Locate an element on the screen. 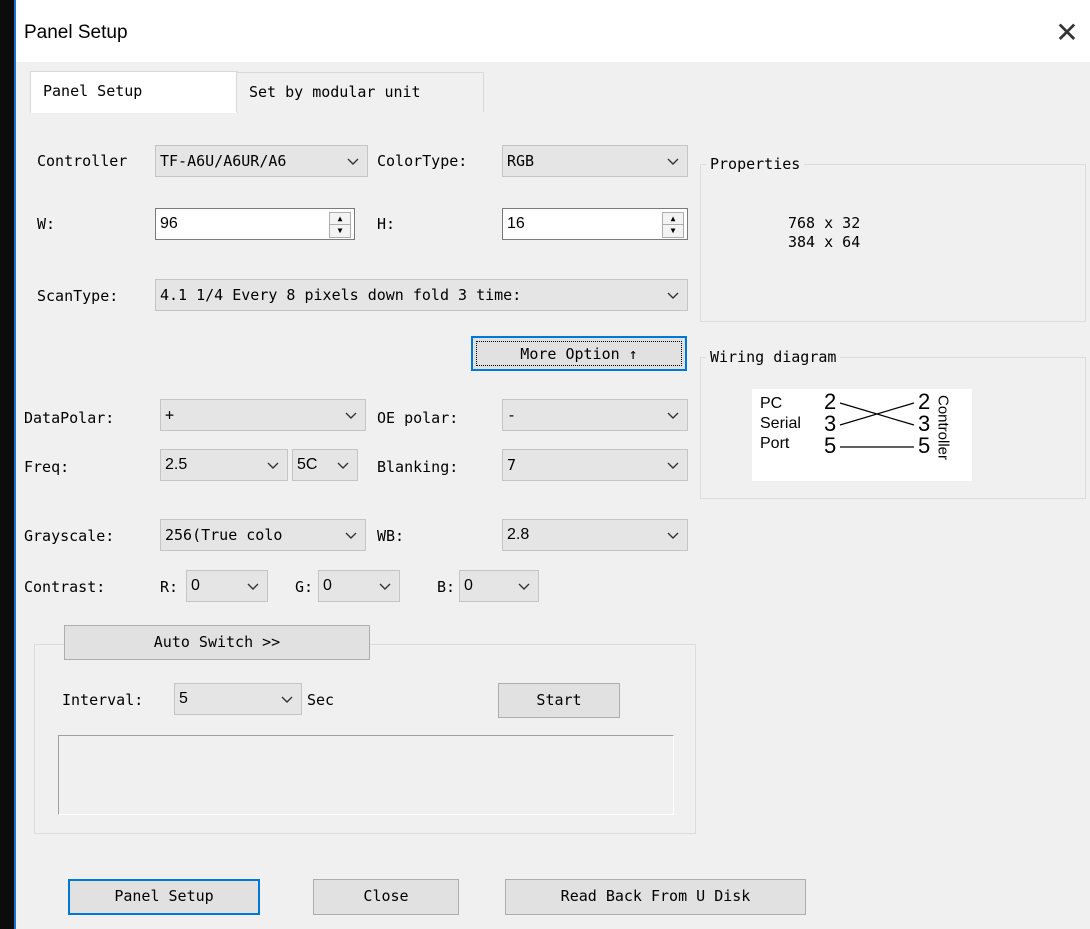  wiring-diagram-image: PC Serial Port 2 3 5 2 3 5 Controller is located at coordinates (862, 435).